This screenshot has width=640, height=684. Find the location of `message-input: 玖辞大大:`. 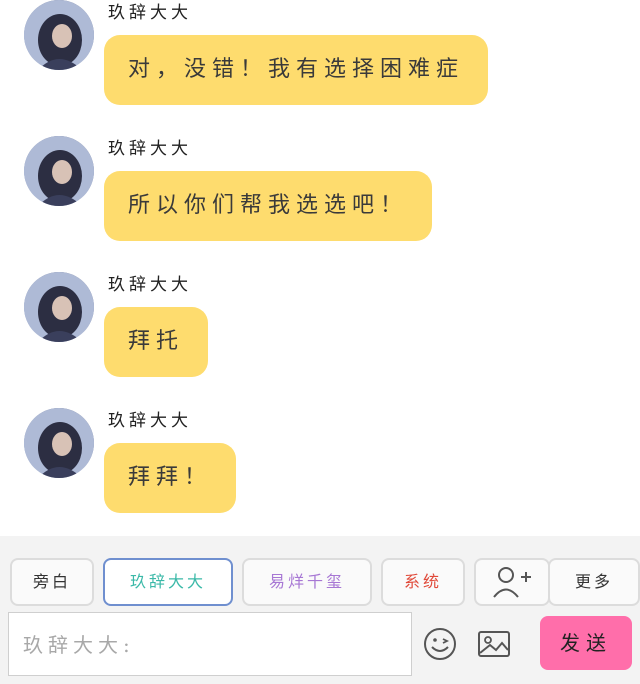

message-input: 玖辞大大: is located at coordinates (210, 644).